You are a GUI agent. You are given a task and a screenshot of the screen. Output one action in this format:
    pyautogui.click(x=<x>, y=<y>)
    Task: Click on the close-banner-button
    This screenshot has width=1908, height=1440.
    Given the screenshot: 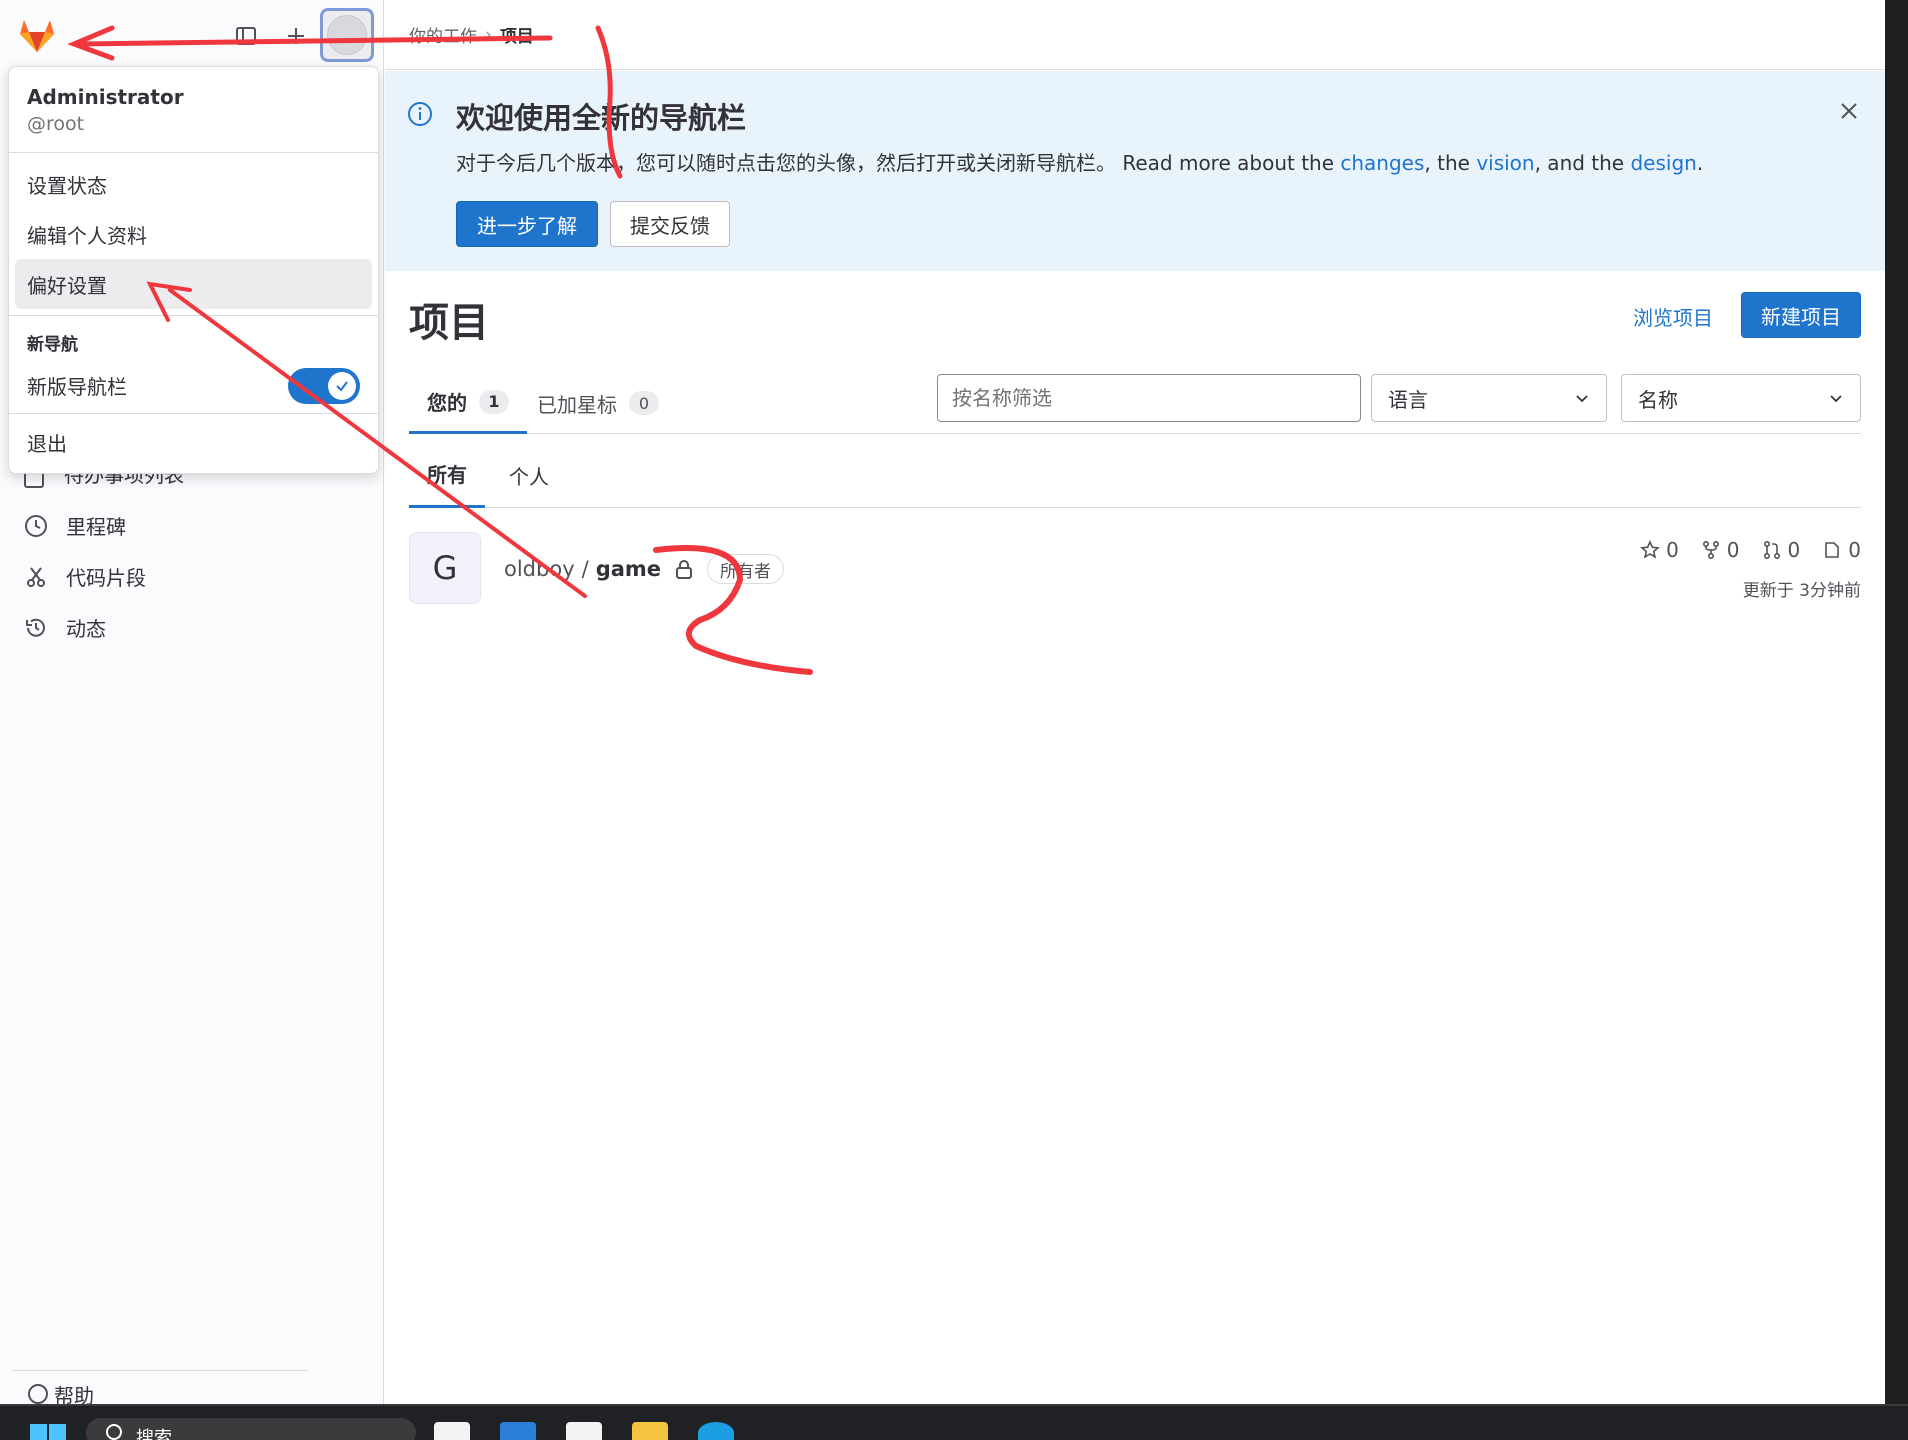 What is the action you would take?
    pyautogui.click(x=1849, y=111)
    